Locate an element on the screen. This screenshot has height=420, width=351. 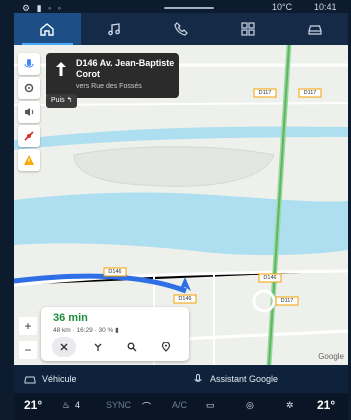
trip-details-text: 48 km · 16:29 · 30 % is located at coordinates (83, 330).